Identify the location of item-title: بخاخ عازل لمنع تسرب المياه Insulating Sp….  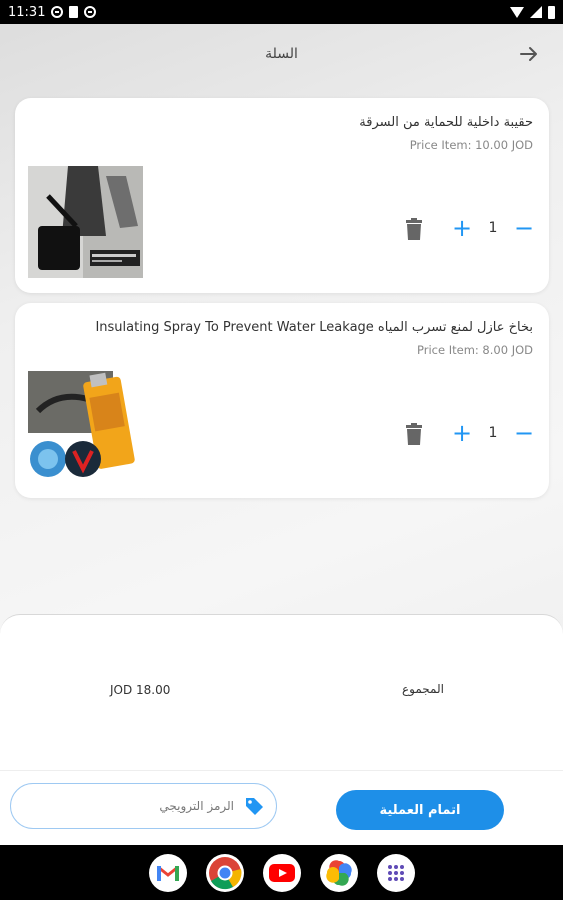
(314, 327).